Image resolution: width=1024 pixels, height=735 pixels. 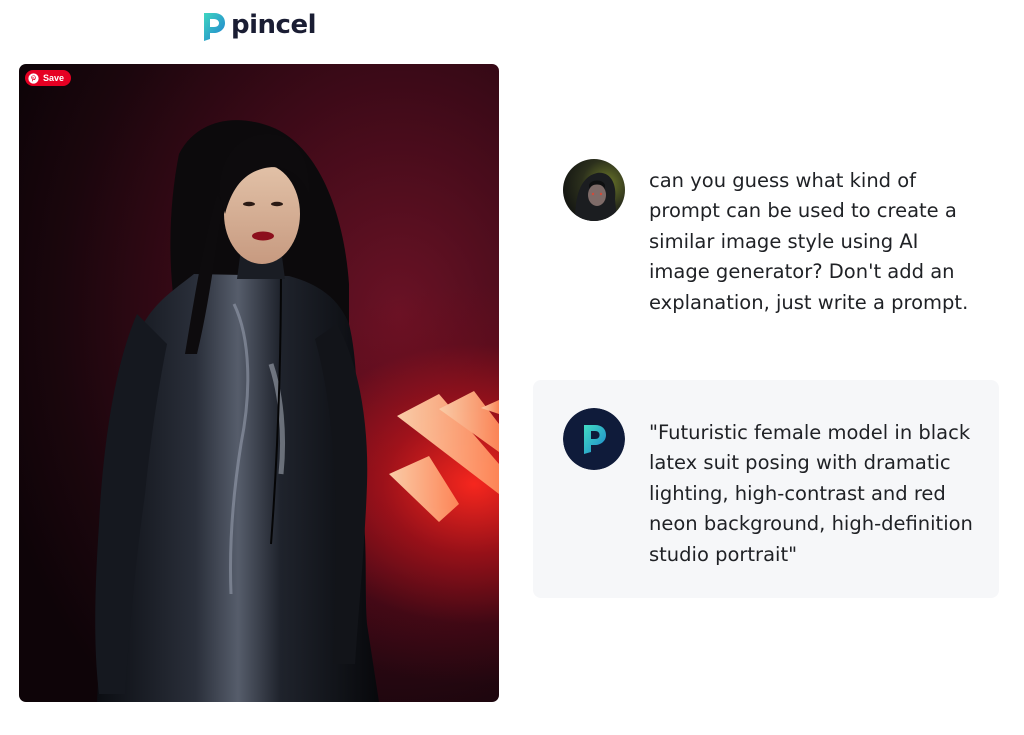 I want to click on pincel-logo: pincel, so click(x=259, y=26).